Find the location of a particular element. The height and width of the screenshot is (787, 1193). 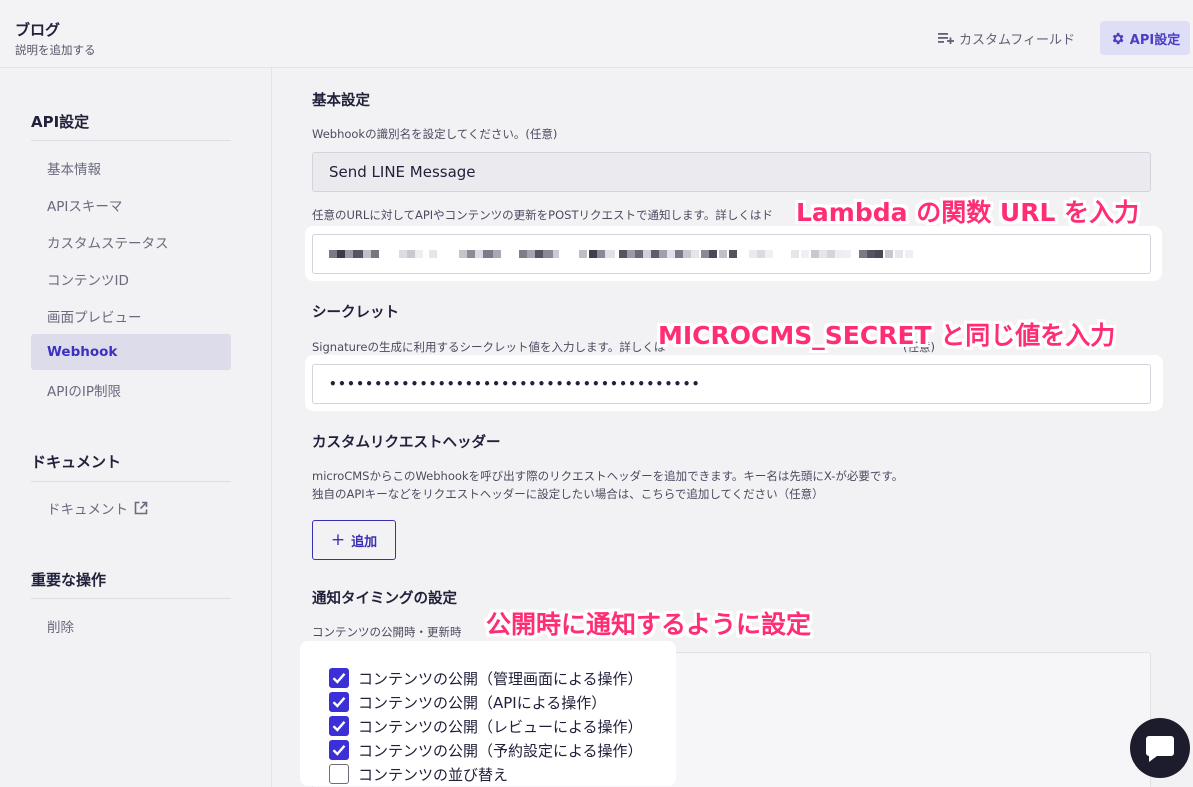

checkbox-publish-review: コンテンツの公開（レビューによる操作） is located at coordinates (486, 726).